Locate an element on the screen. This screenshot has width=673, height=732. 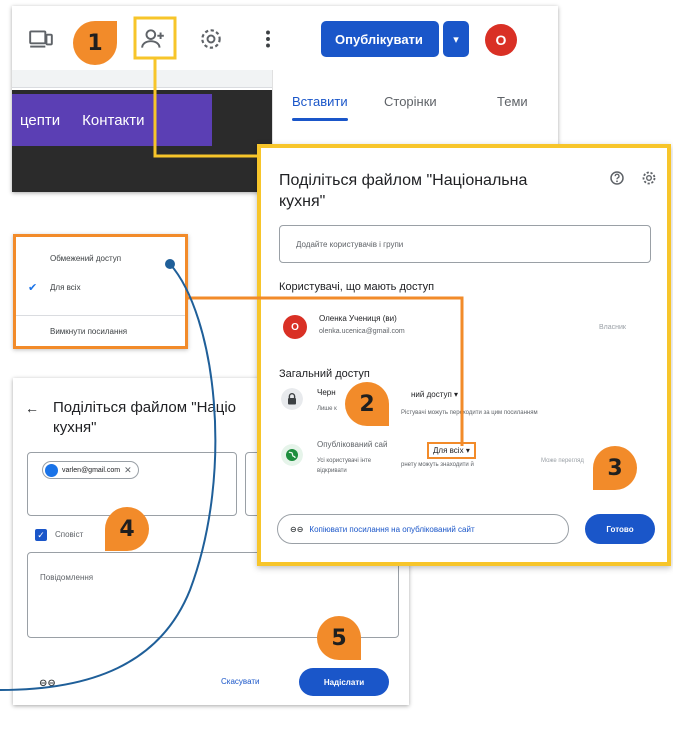
done-button: Готово is located at coordinates (620, 529).